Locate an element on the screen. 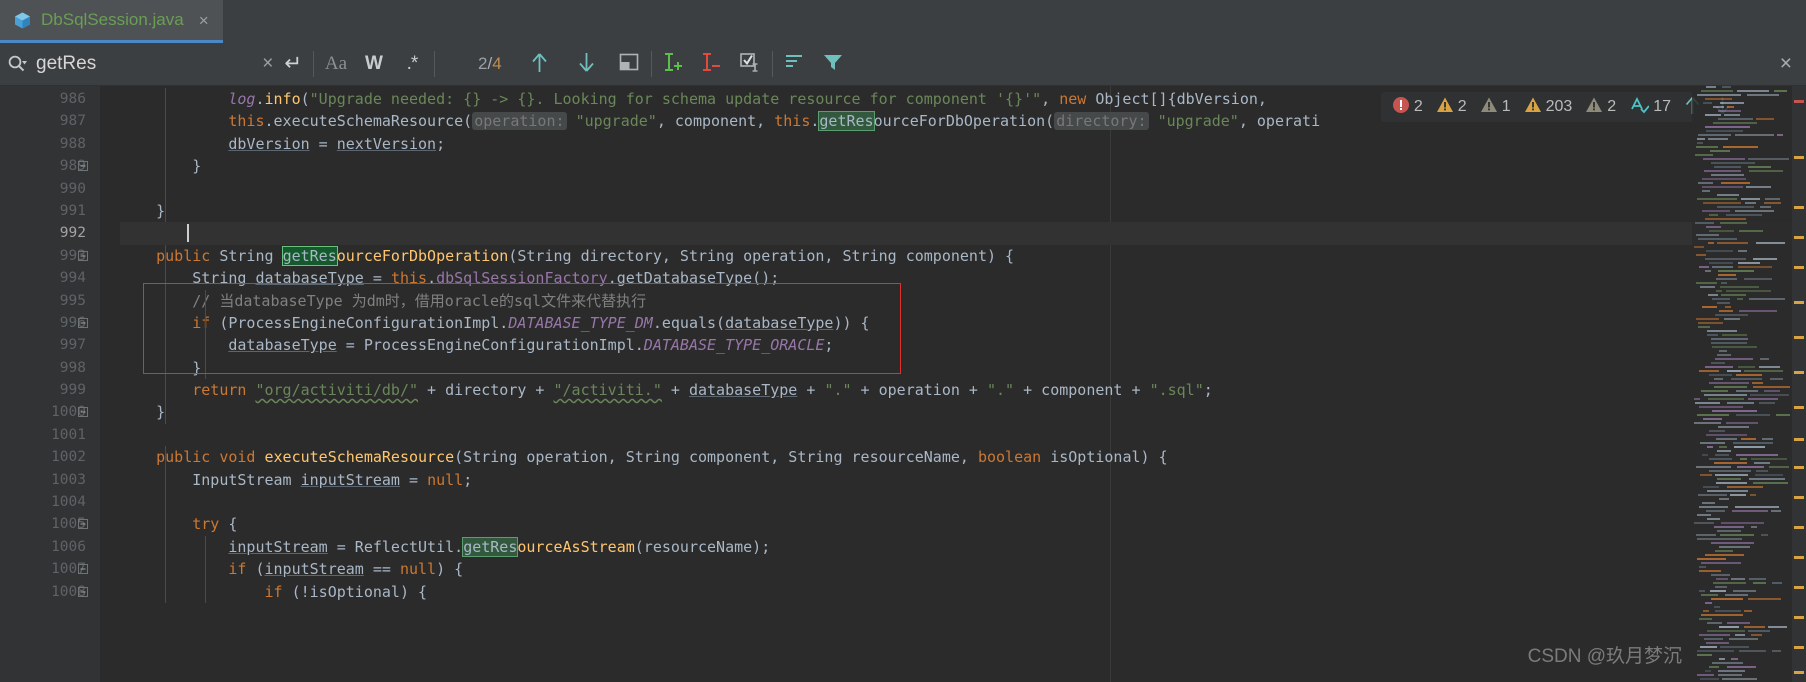 The height and width of the screenshot is (682, 1806). remove-selection-button is located at coordinates (712, 64).